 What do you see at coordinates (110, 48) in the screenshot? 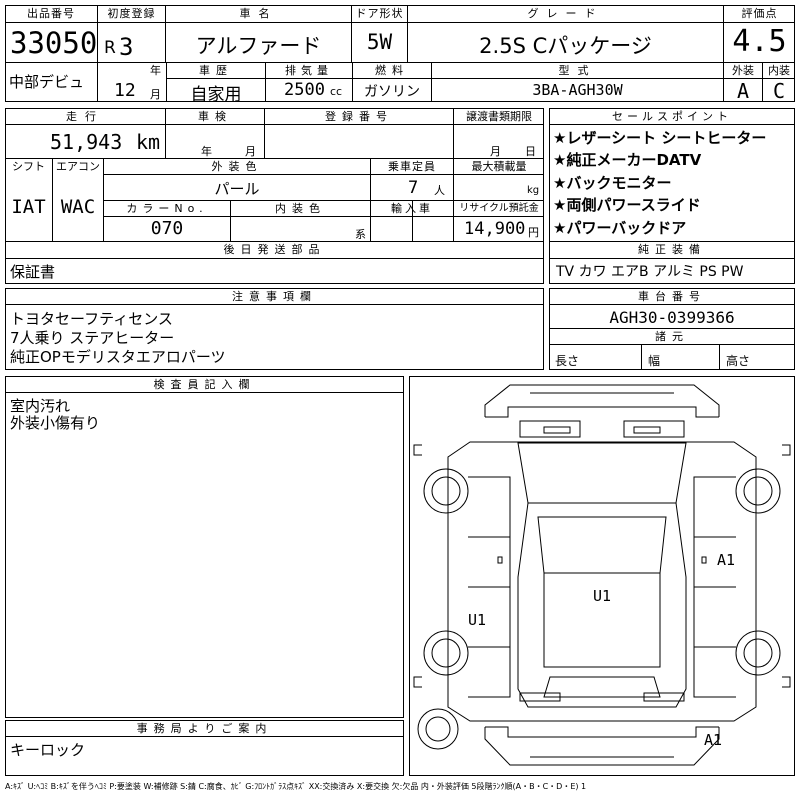
I see `era: R` at bounding box center [110, 48].